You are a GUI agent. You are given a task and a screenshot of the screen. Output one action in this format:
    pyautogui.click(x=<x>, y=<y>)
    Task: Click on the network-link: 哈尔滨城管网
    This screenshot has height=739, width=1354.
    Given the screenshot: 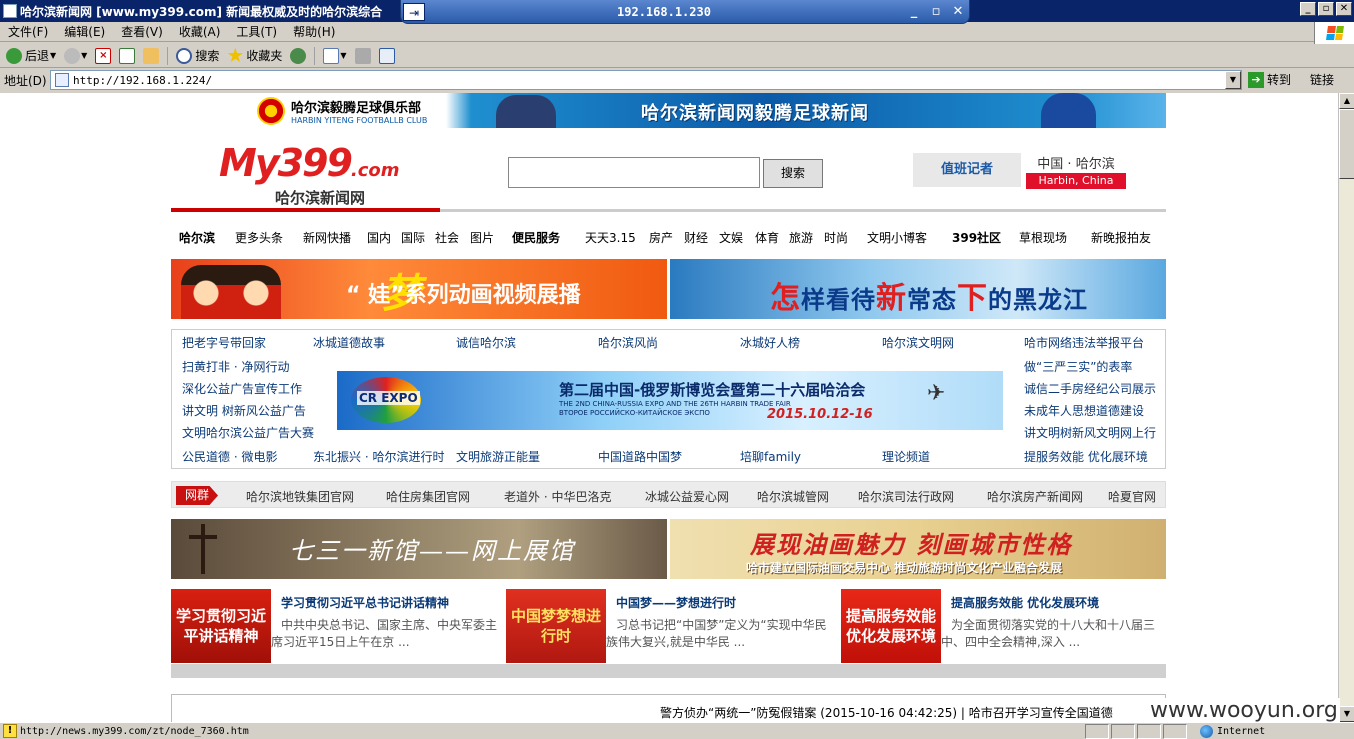 What is the action you would take?
    pyautogui.click(x=793, y=496)
    